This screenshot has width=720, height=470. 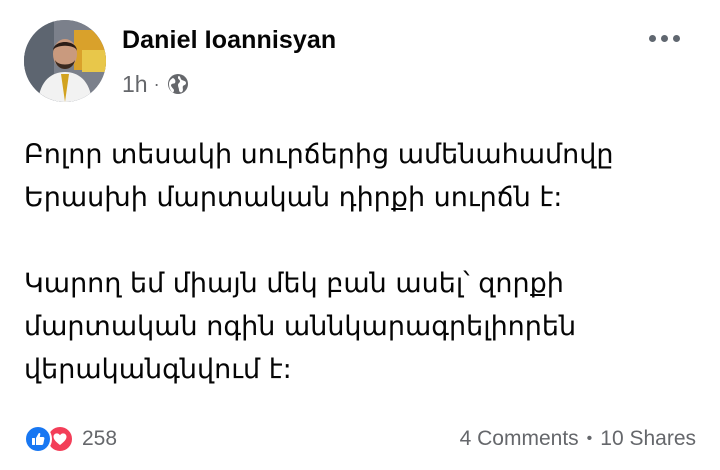 What do you see at coordinates (100, 438) in the screenshot?
I see `reaction-count: 258` at bounding box center [100, 438].